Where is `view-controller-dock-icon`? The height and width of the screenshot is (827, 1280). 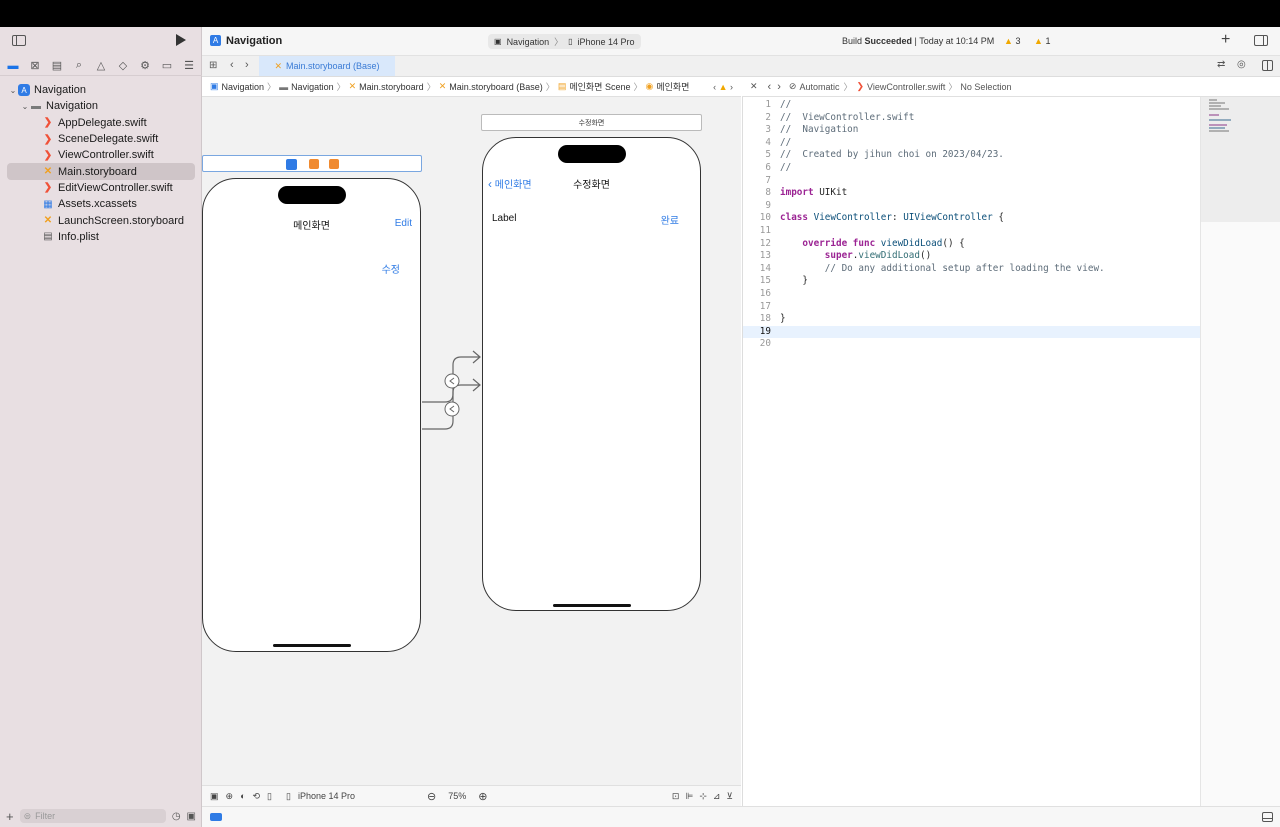 view-controller-dock-icon is located at coordinates (291, 164).